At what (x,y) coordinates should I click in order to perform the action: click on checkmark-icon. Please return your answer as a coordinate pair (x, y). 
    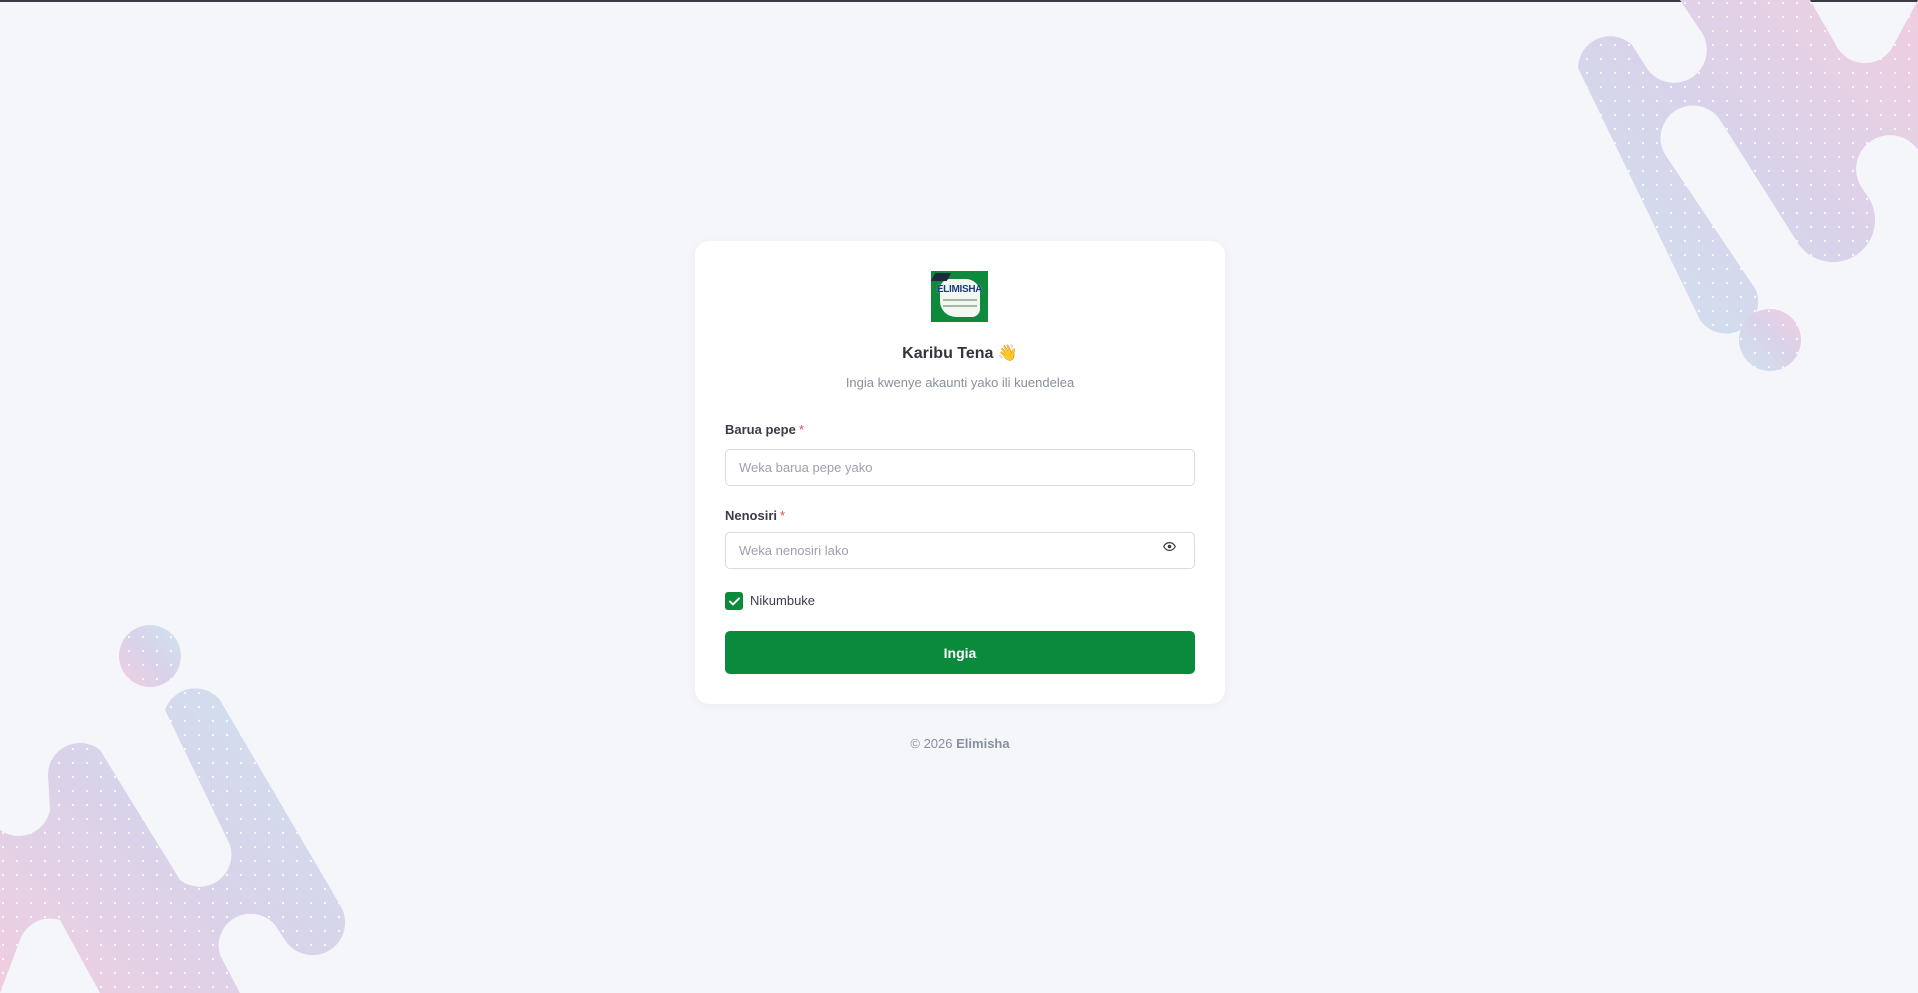
    Looking at the image, I should click on (734, 600).